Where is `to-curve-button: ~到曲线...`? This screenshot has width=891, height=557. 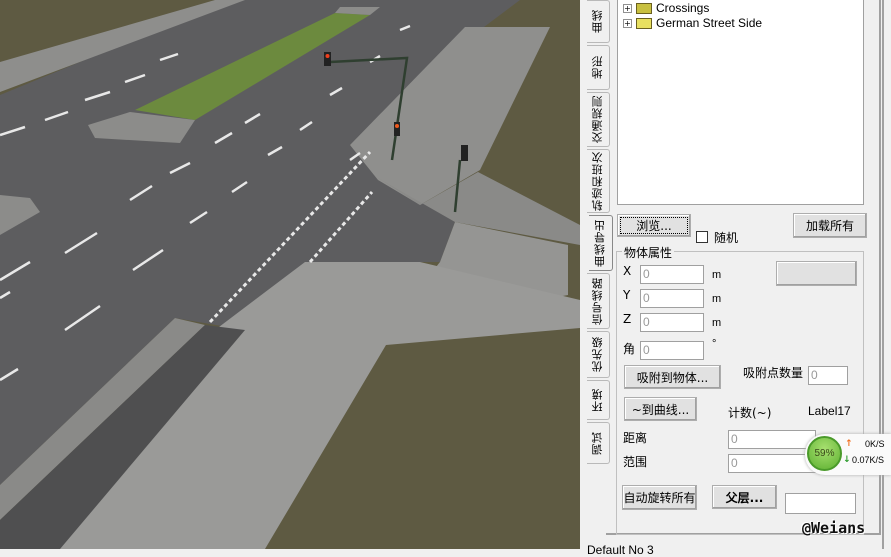 to-curve-button: ~到曲线... is located at coordinates (660, 409).